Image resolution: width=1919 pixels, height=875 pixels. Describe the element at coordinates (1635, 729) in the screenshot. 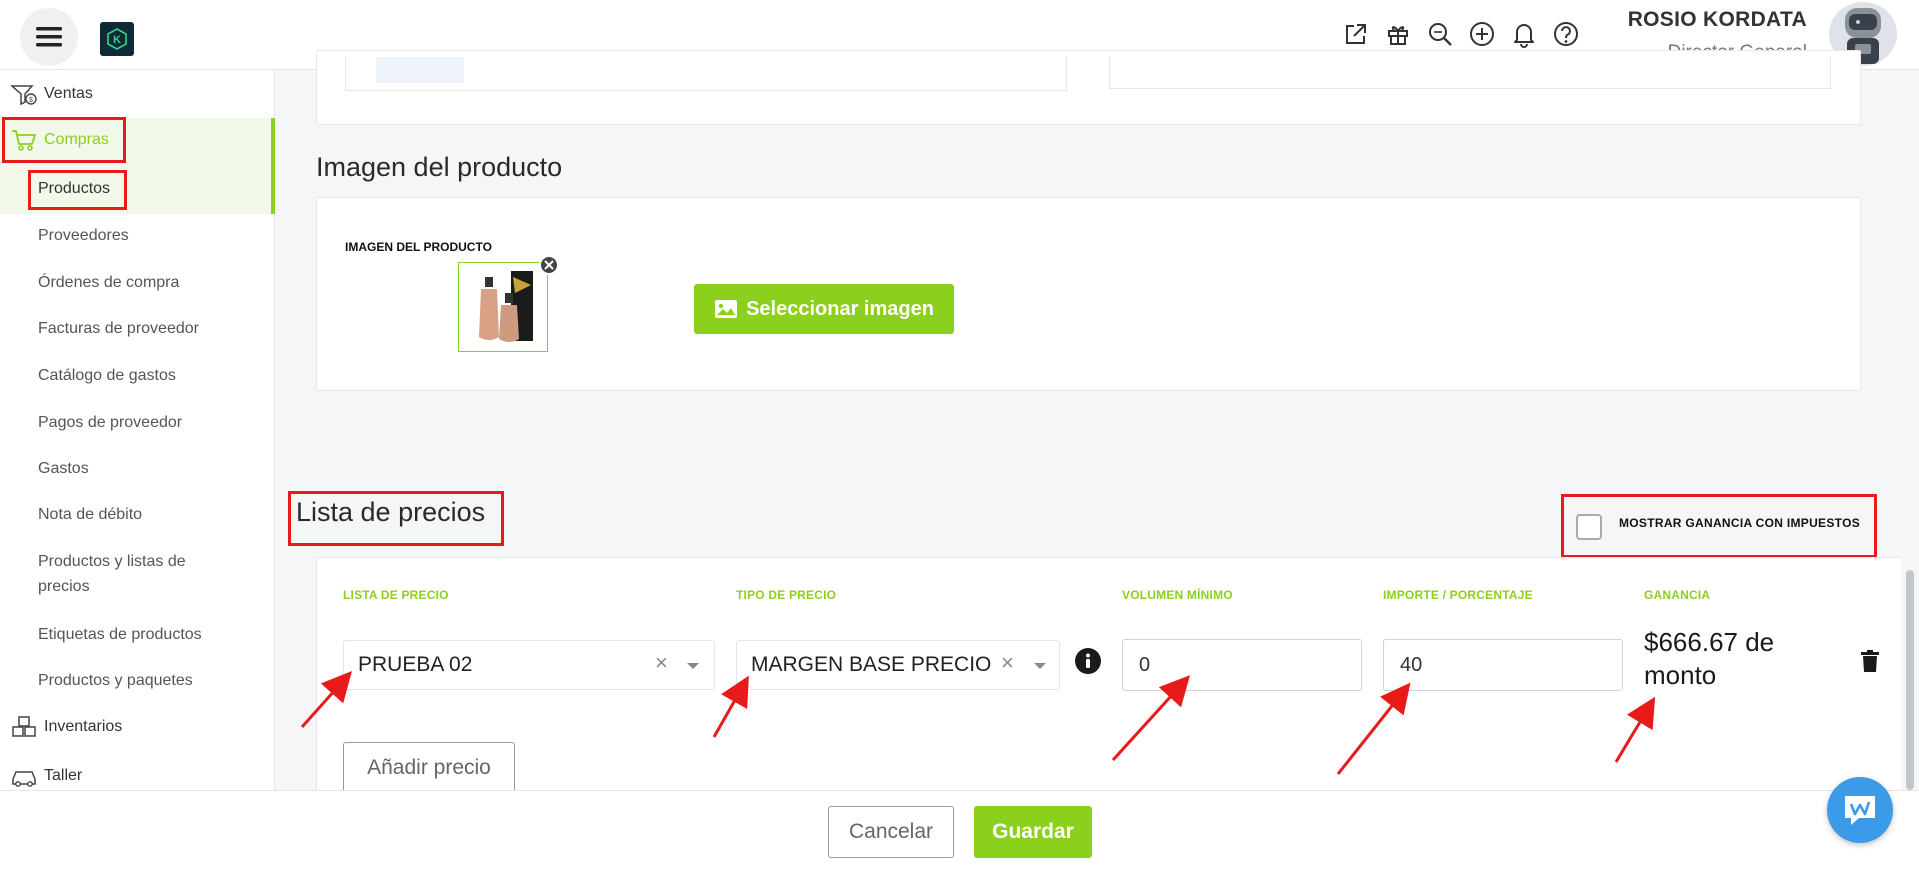

I see `arrow-profit` at that location.